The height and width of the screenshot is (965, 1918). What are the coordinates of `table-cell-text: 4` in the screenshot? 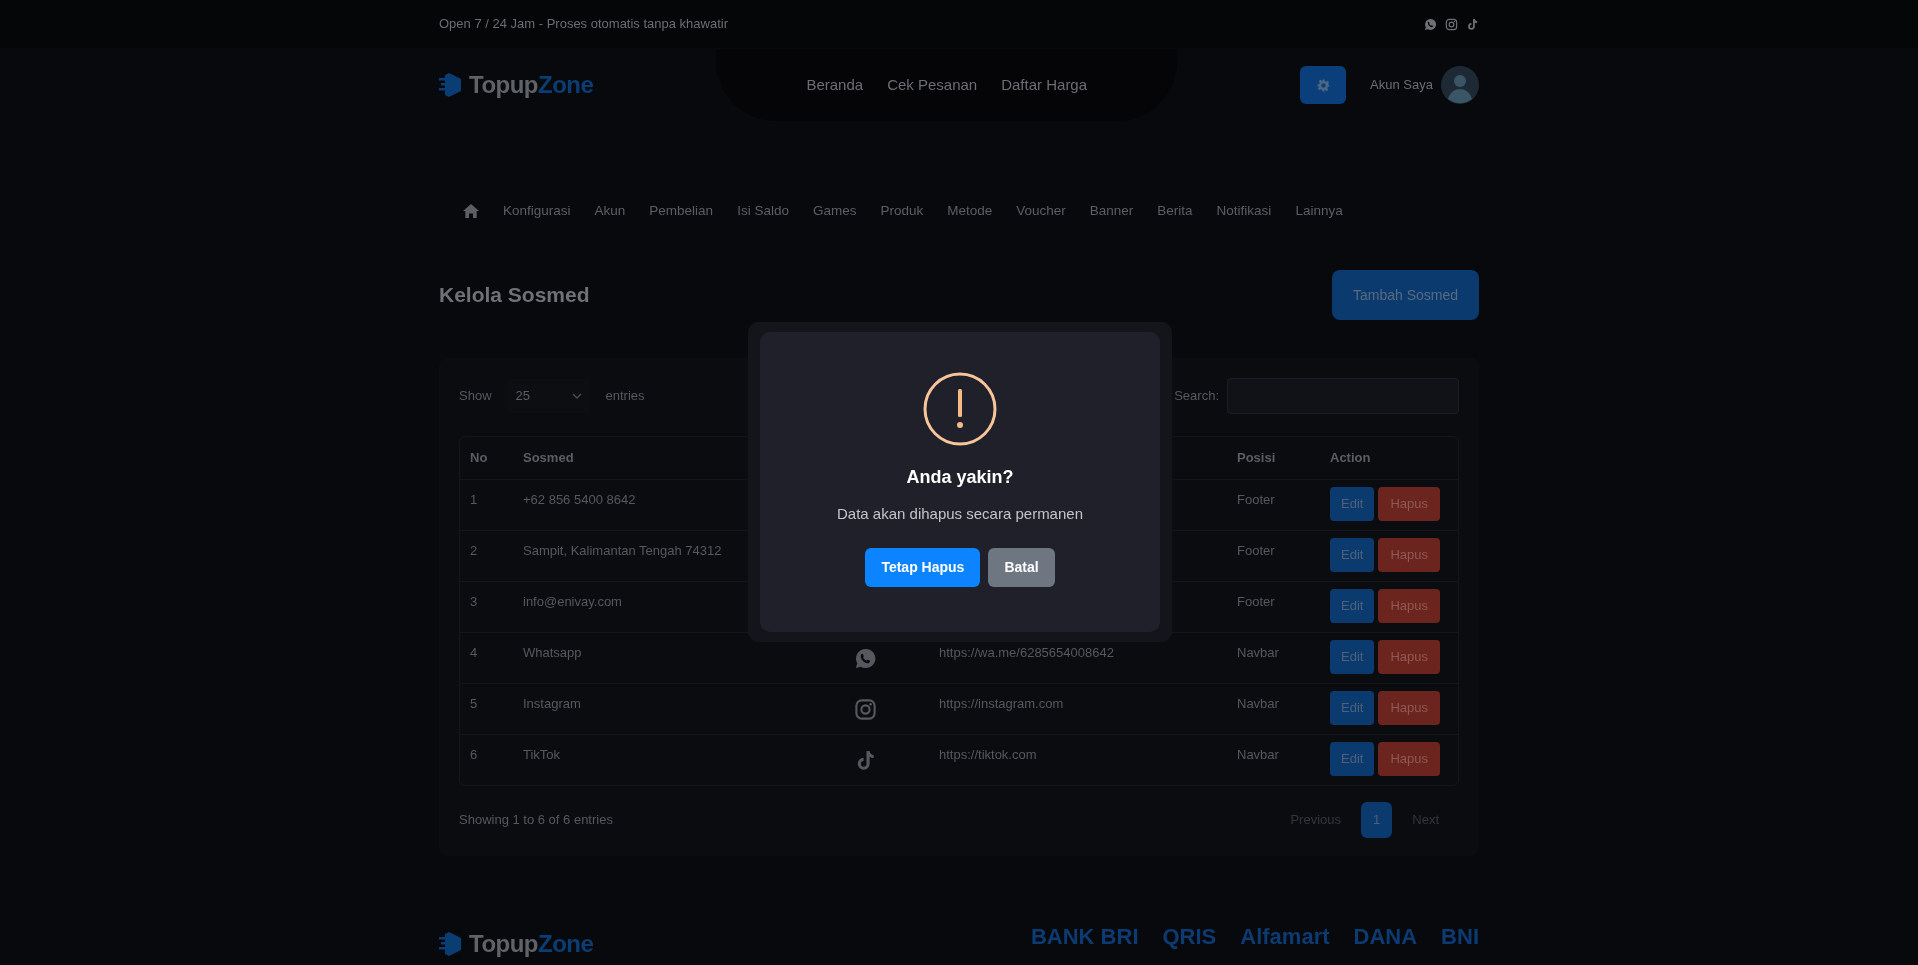 It's located at (474, 653).